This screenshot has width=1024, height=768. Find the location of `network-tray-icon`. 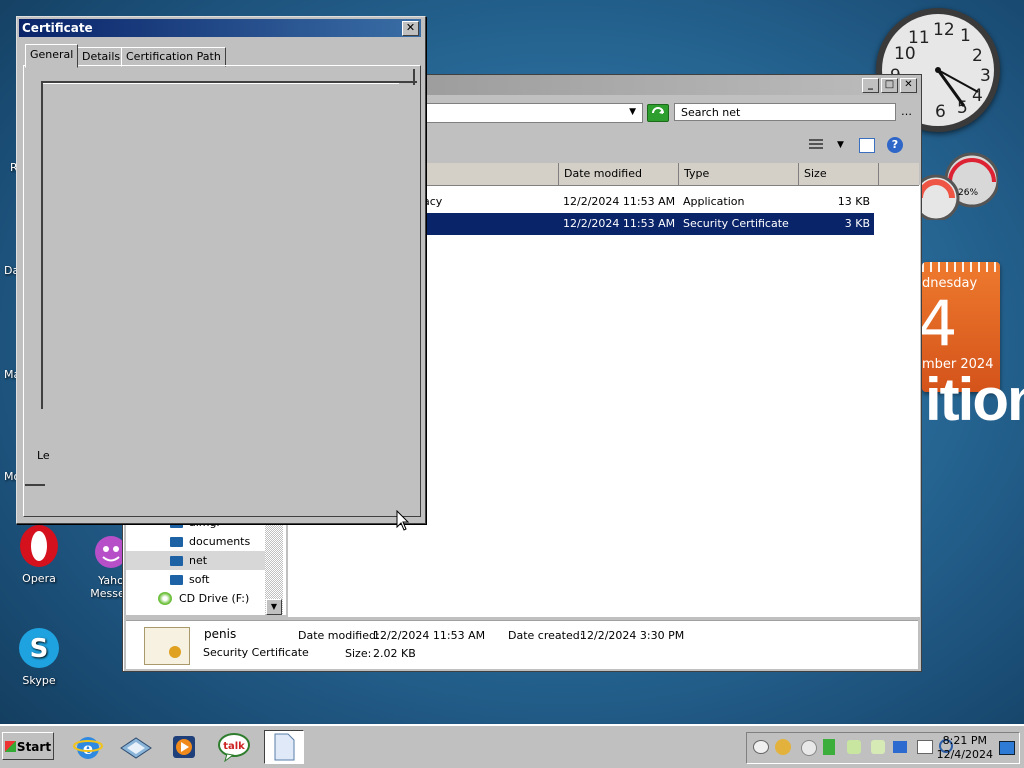

network-tray-icon is located at coordinates (900, 747).